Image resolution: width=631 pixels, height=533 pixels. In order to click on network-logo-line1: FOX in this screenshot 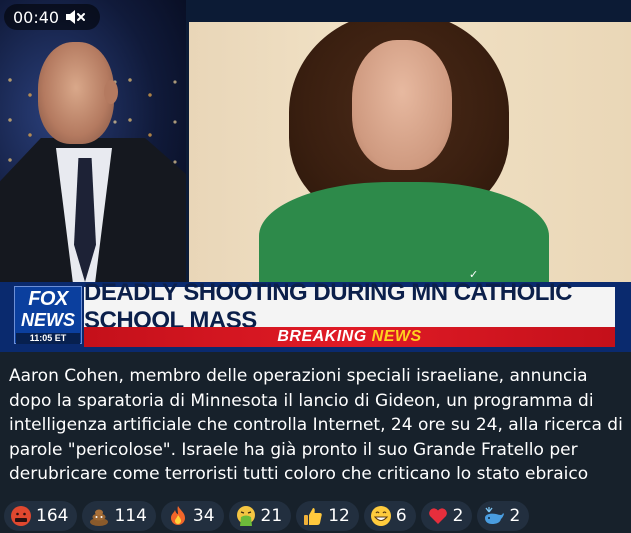, I will do `click(48, 299)`.